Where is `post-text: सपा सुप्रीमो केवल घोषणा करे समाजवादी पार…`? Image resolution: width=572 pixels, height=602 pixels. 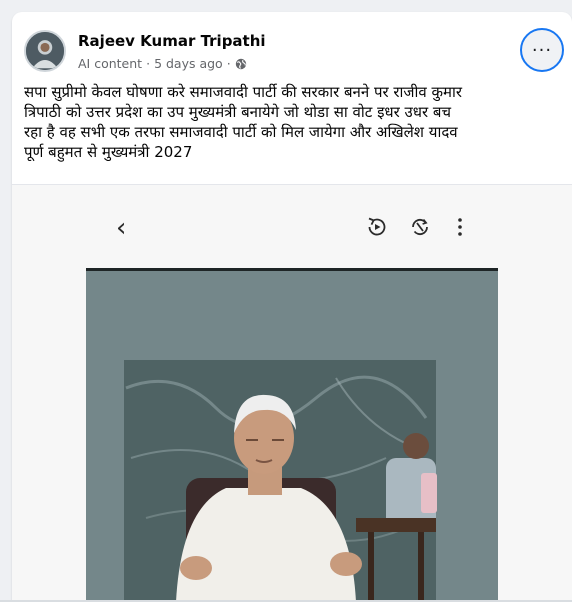
post-text: सपा सुप्रीमो केवल घोषणा करे समाजवादी पार… is located at coordinates (243, 122).